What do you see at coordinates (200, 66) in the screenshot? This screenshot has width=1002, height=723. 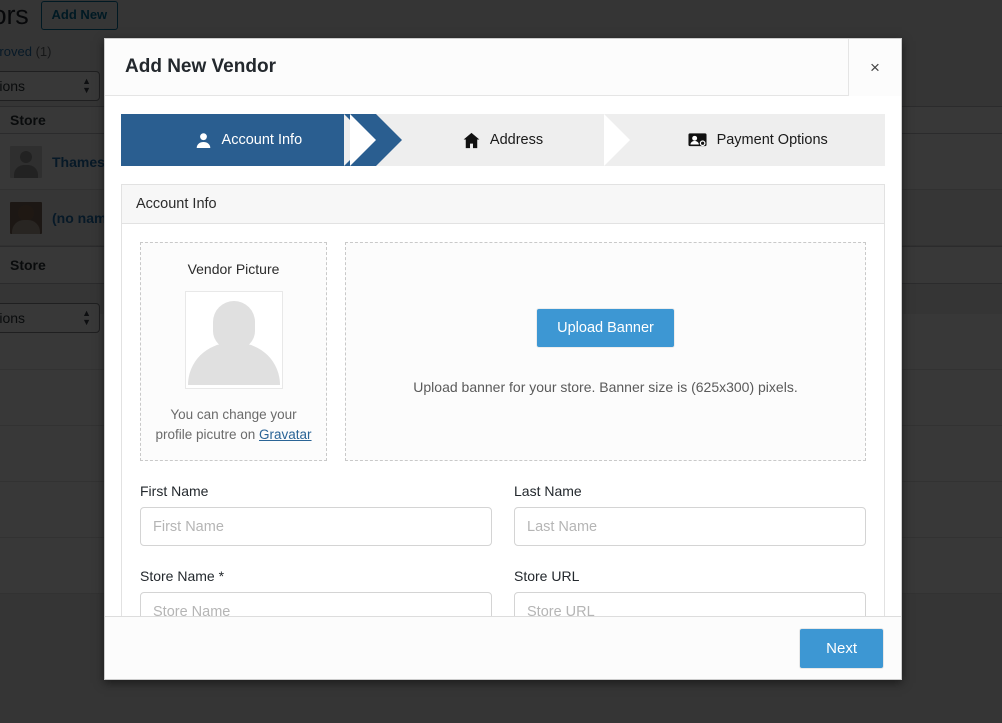 I see `modal-title: Add New Vendor` at bounding box center [200, 66].